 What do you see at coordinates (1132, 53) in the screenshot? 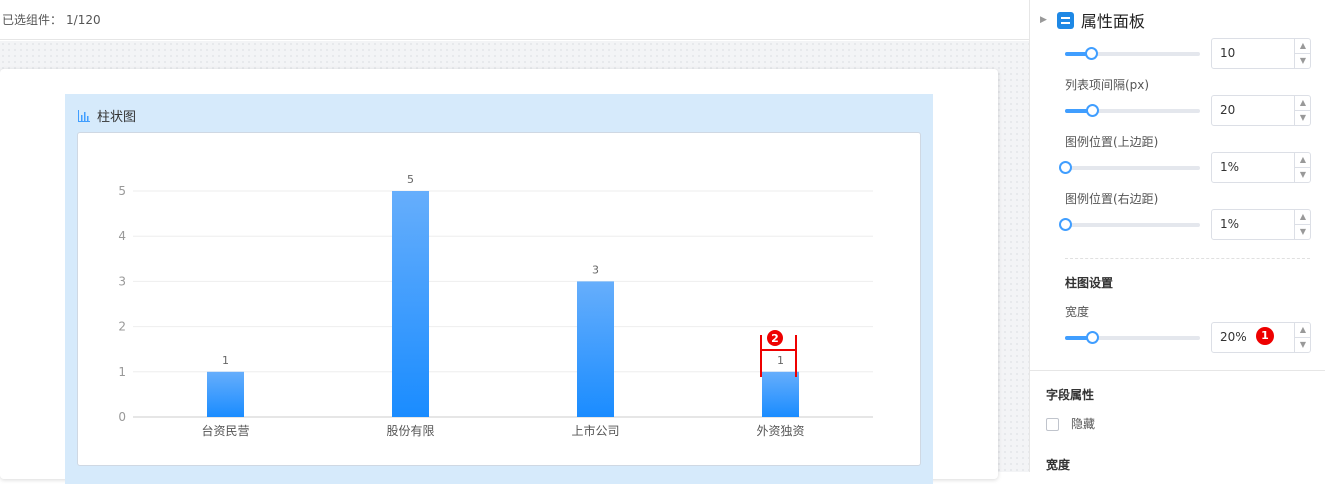
I see `item-width-slider` at bounding box center [1132, 53].